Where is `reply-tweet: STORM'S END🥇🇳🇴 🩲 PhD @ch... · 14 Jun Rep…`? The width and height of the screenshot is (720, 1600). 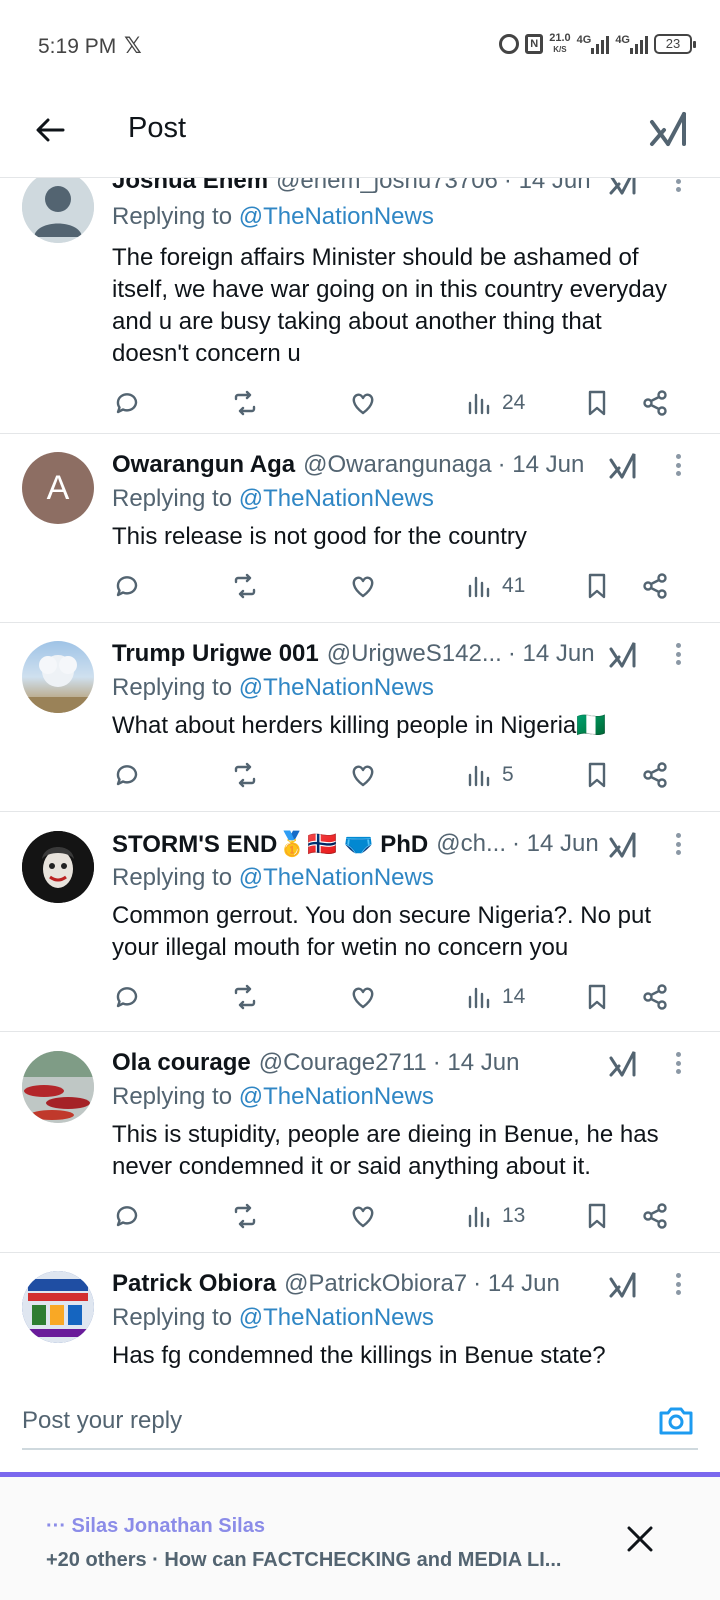 reply-tweet: STORM'S END🥇🇳🇴 🩲 PhD @ch... · 14 Jun Rep… is located at coordinates (360, 922).